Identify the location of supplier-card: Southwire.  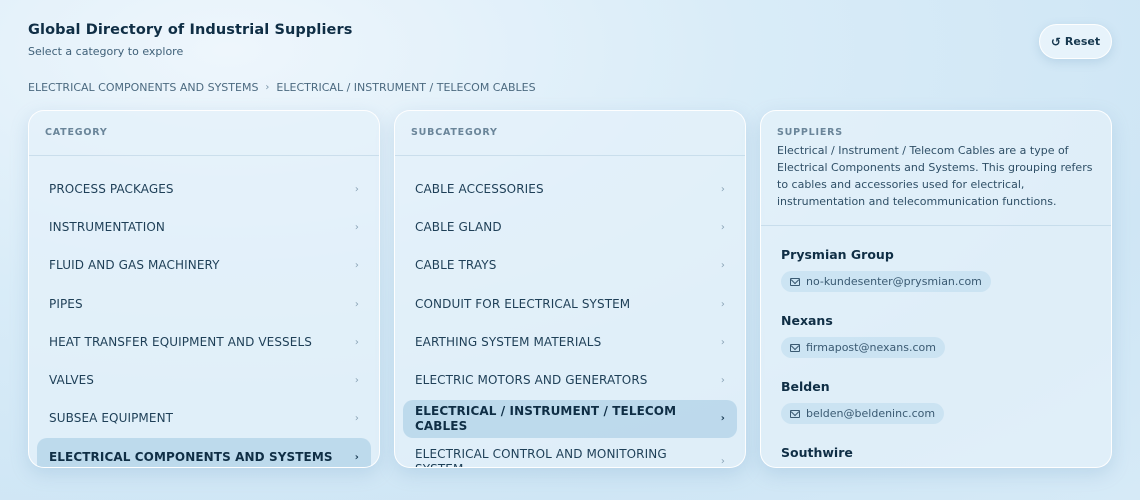
(936, 452).